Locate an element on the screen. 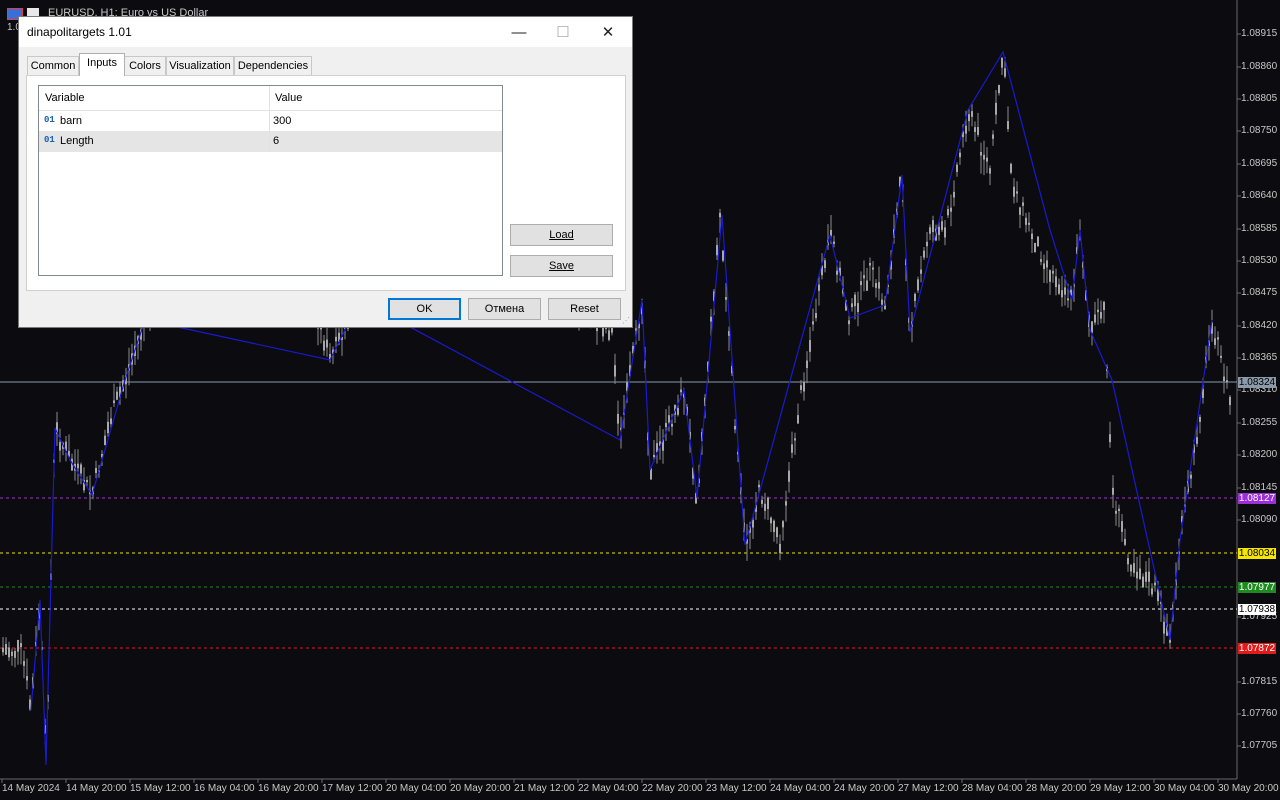  price-tick-label: 1.08090 is located at coordinates (1259, 519).